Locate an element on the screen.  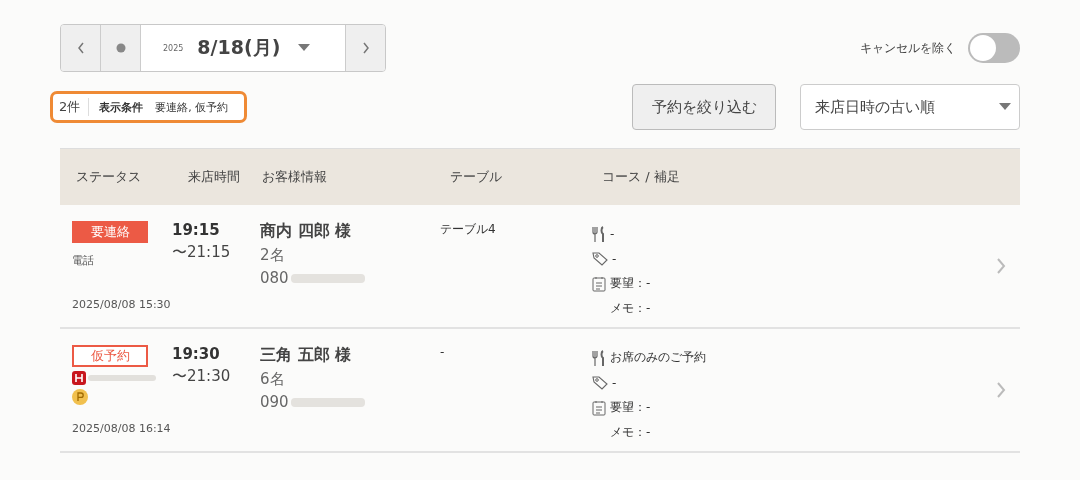
filter-value: 要連絡, 仮予約 is located at coordinates (192, 107).